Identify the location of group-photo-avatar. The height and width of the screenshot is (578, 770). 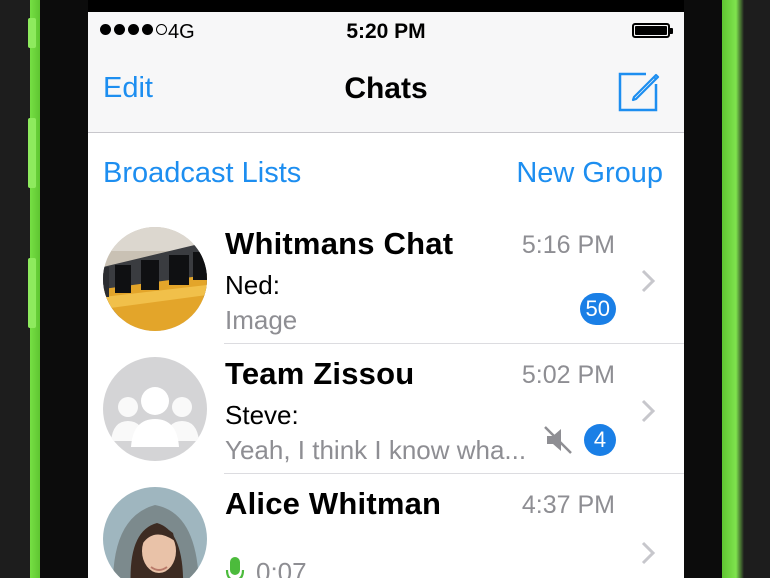
(155, 279).